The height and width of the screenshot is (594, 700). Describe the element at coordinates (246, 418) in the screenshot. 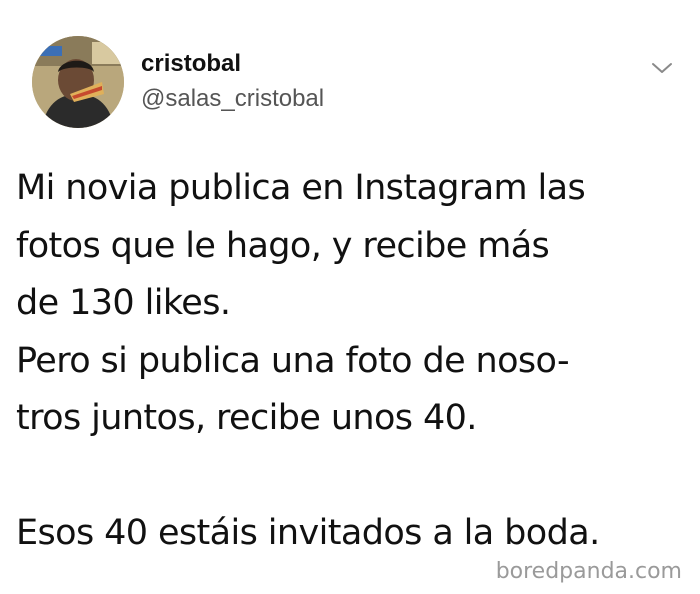

I see `tweet-text-line: tros juntos, recibe unos 40.` at that location.